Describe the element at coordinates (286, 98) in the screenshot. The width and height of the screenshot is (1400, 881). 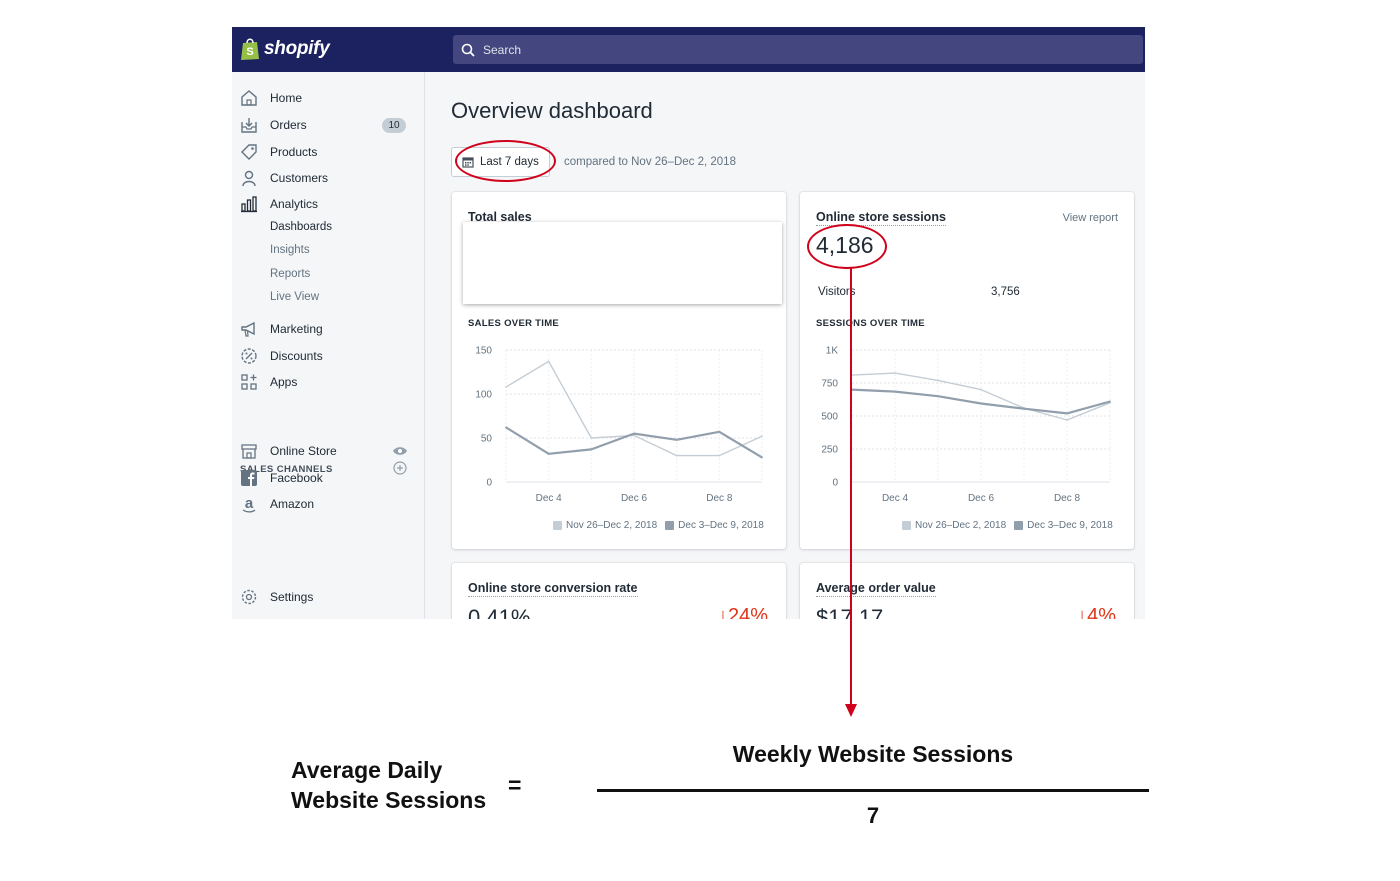
I see `sidebar-label-home: Home` at that location.